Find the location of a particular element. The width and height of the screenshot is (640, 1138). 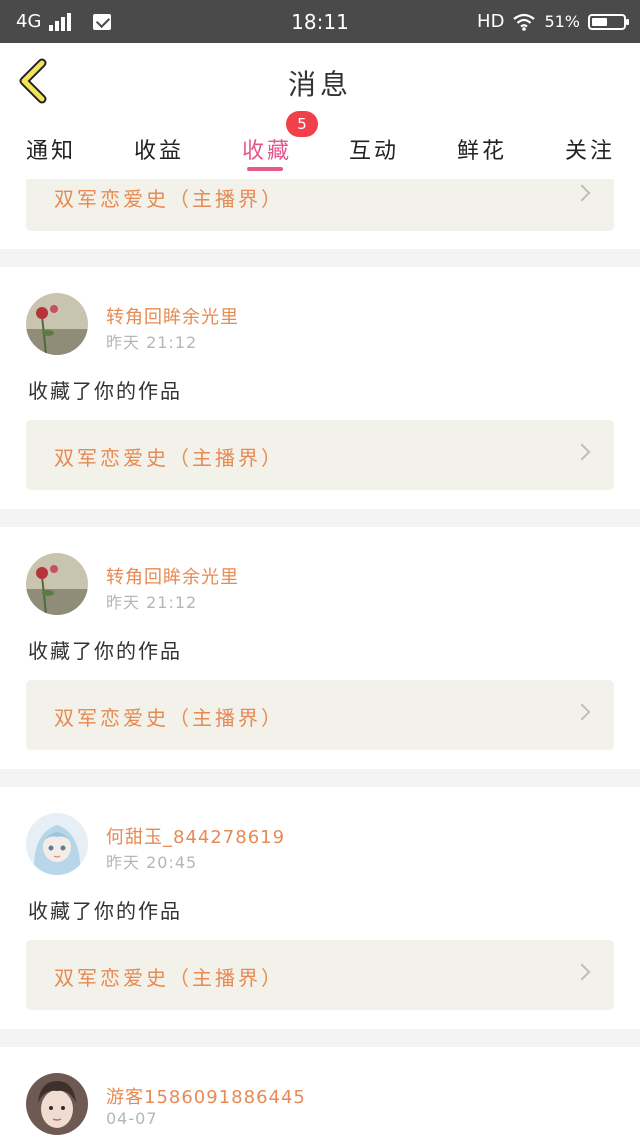

active-tab-indicator is located at coordinates (265, 169).